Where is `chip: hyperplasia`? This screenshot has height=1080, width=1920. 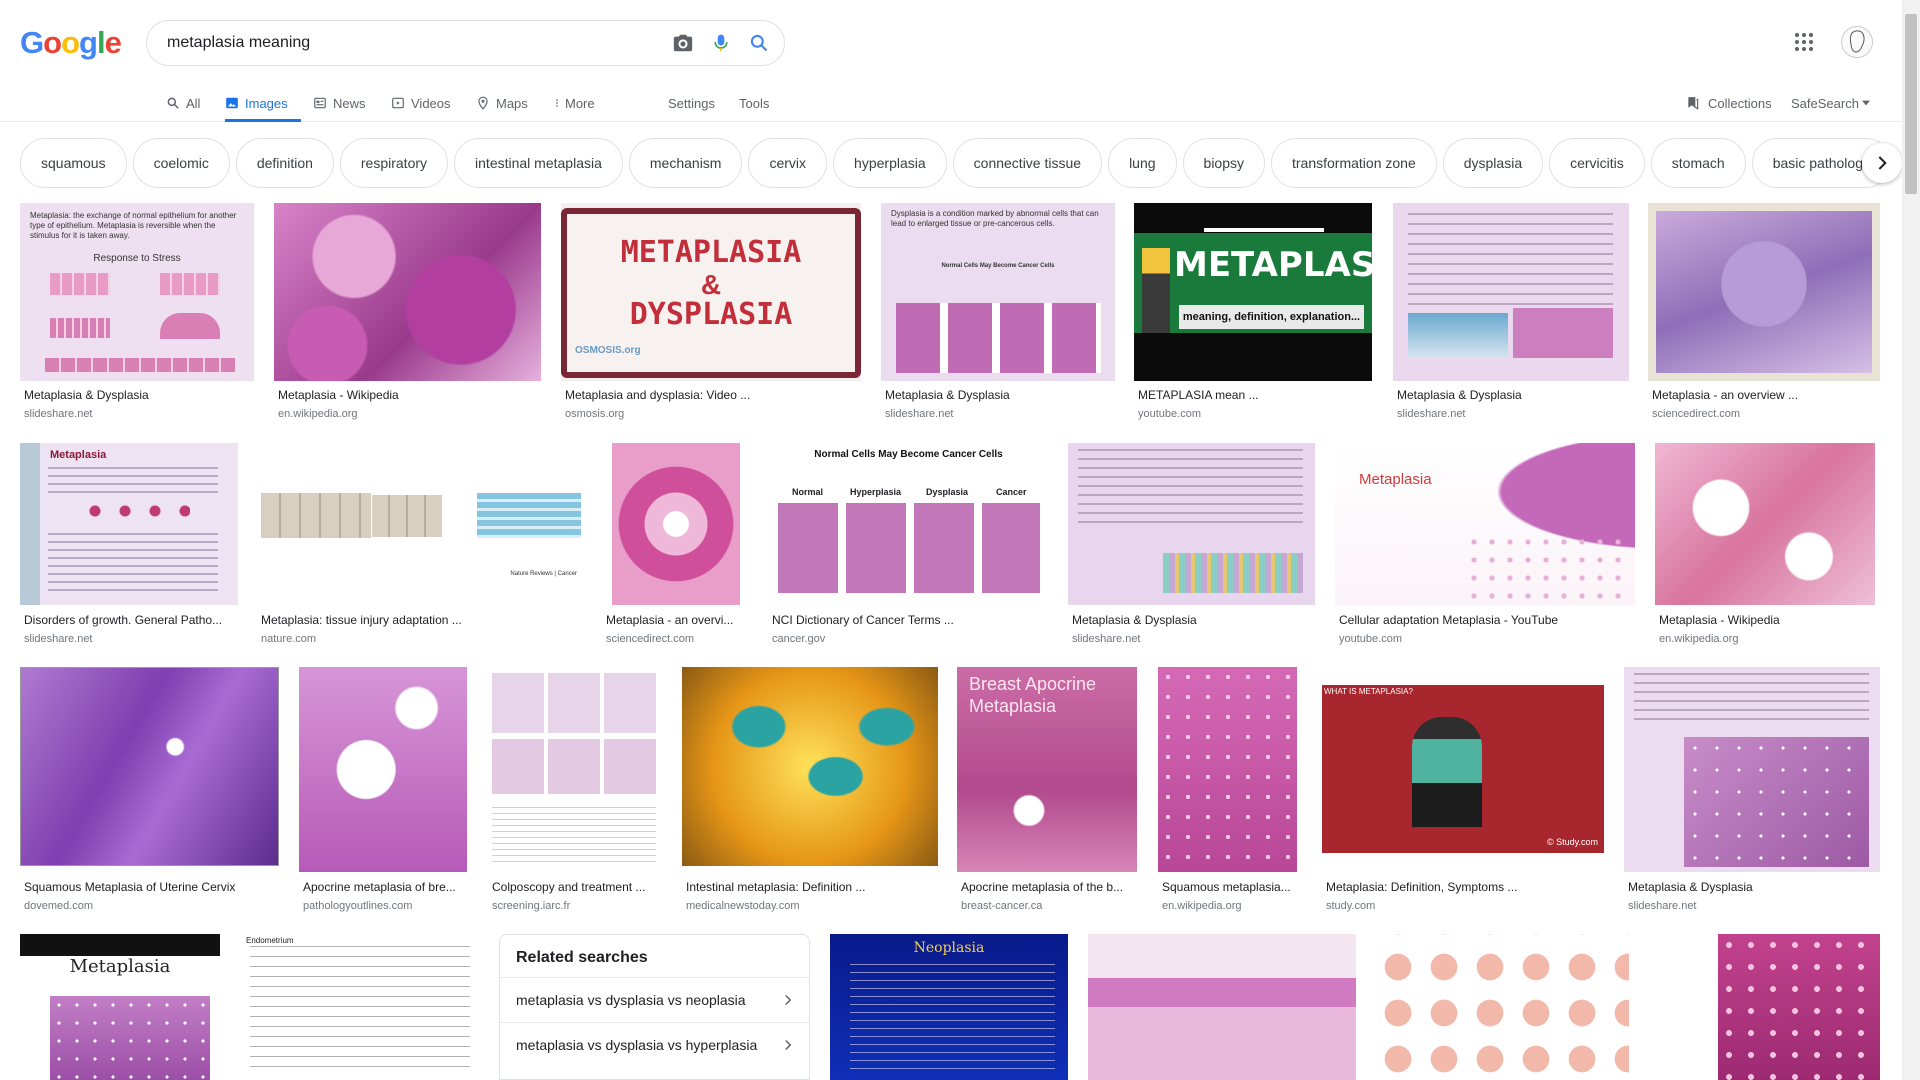 chip: hyperplasia is located at coordinates (890, 163).